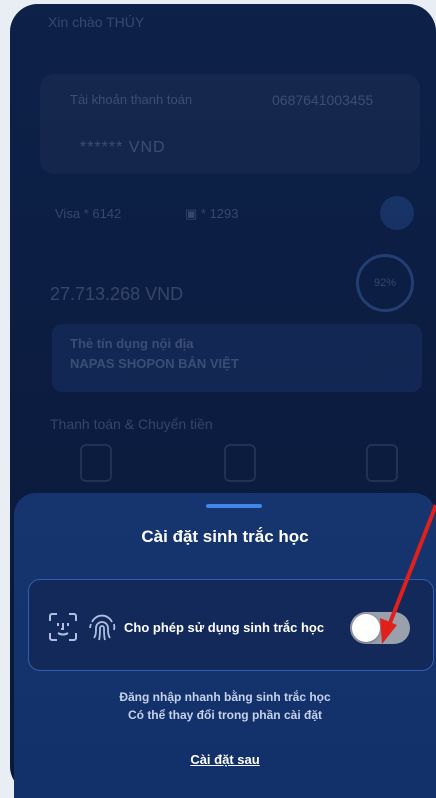  Describe the element at coordinates (131, 424) in the screenshot. I see `section-title: Thanh toán & Chuyển tiền` at that location.